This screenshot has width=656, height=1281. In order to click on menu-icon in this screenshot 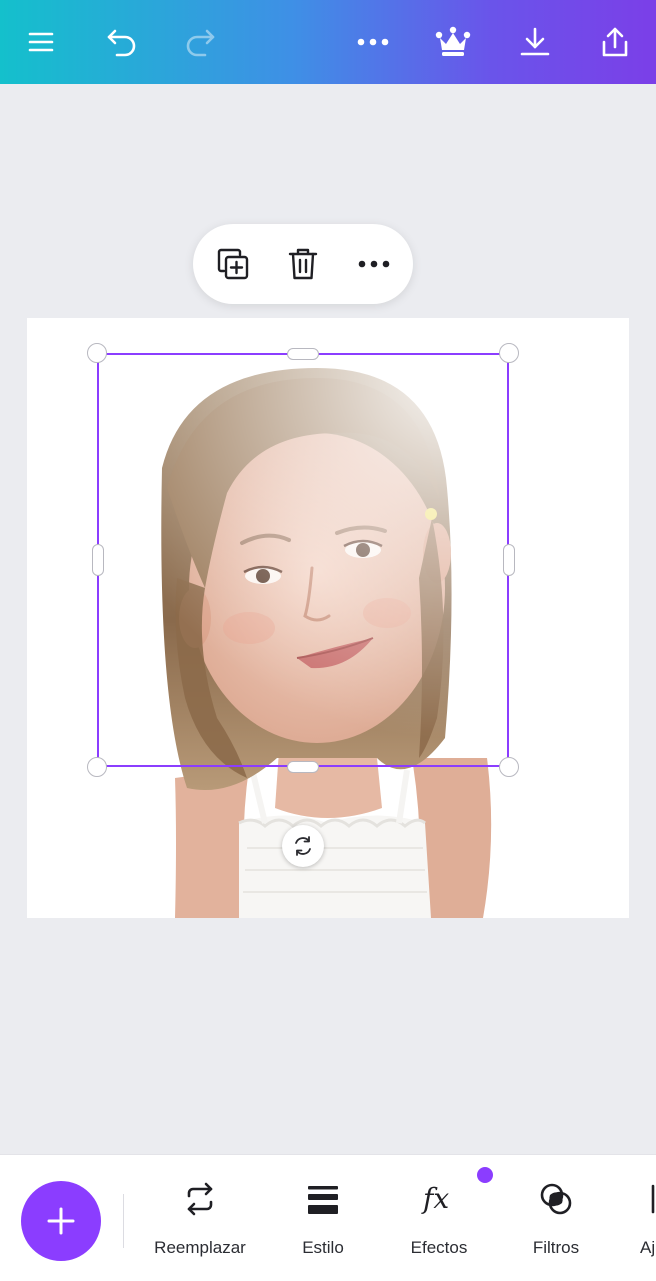, I will do `click(41, 42)`.